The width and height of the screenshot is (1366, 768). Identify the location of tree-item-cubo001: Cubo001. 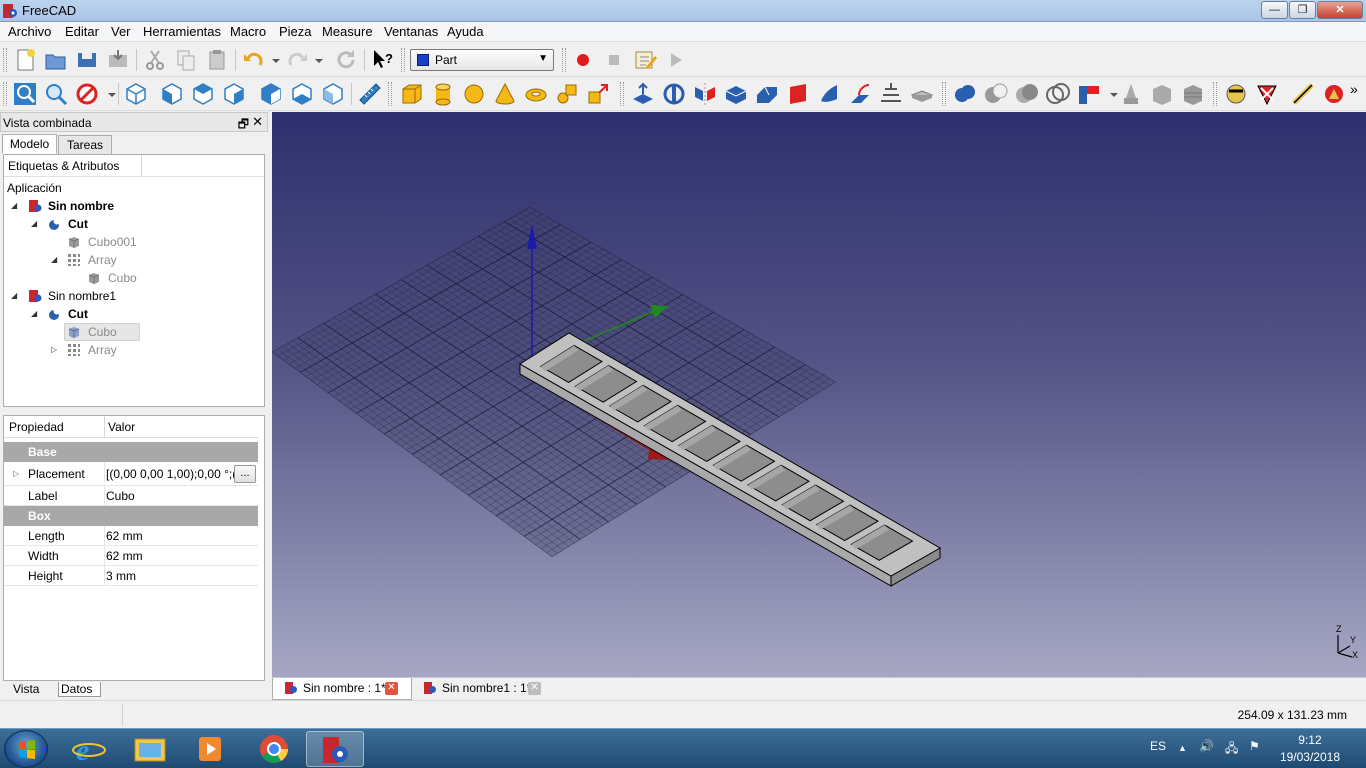
(133, 242).